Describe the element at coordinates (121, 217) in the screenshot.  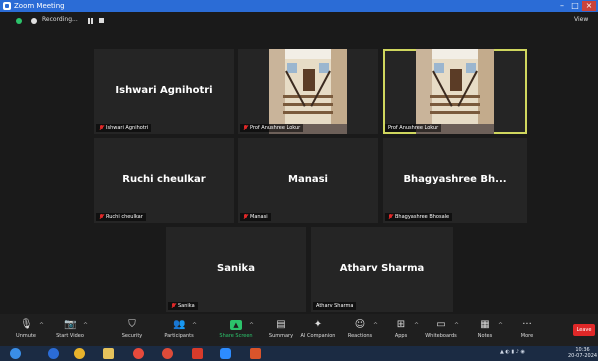
I see `participant-name-tag: Ruchi cheulkar` at that location.